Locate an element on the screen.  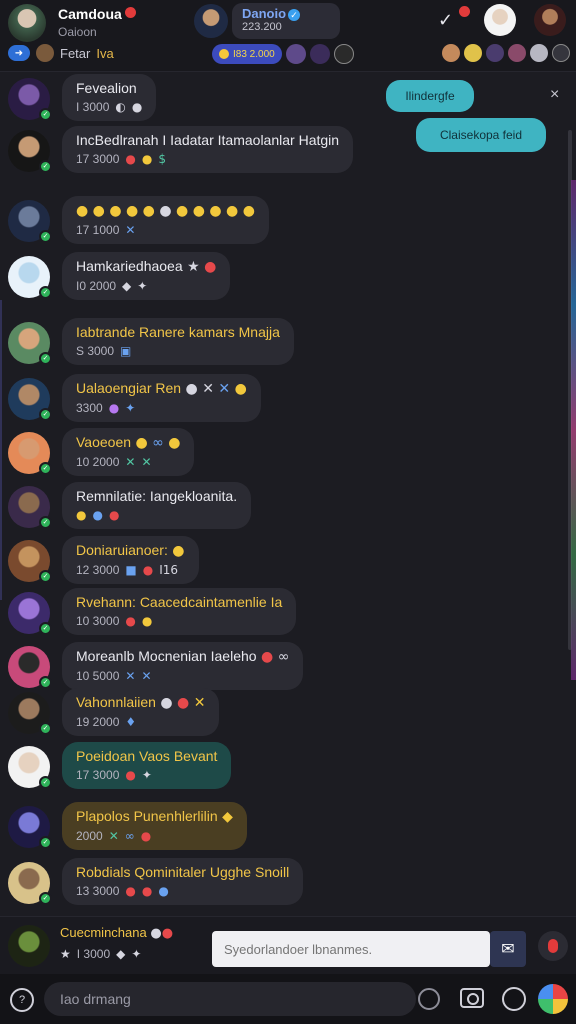
message-bubble: Remnilatie: Iangekloanita. ● ● ● is located at coordinates (157, 505).